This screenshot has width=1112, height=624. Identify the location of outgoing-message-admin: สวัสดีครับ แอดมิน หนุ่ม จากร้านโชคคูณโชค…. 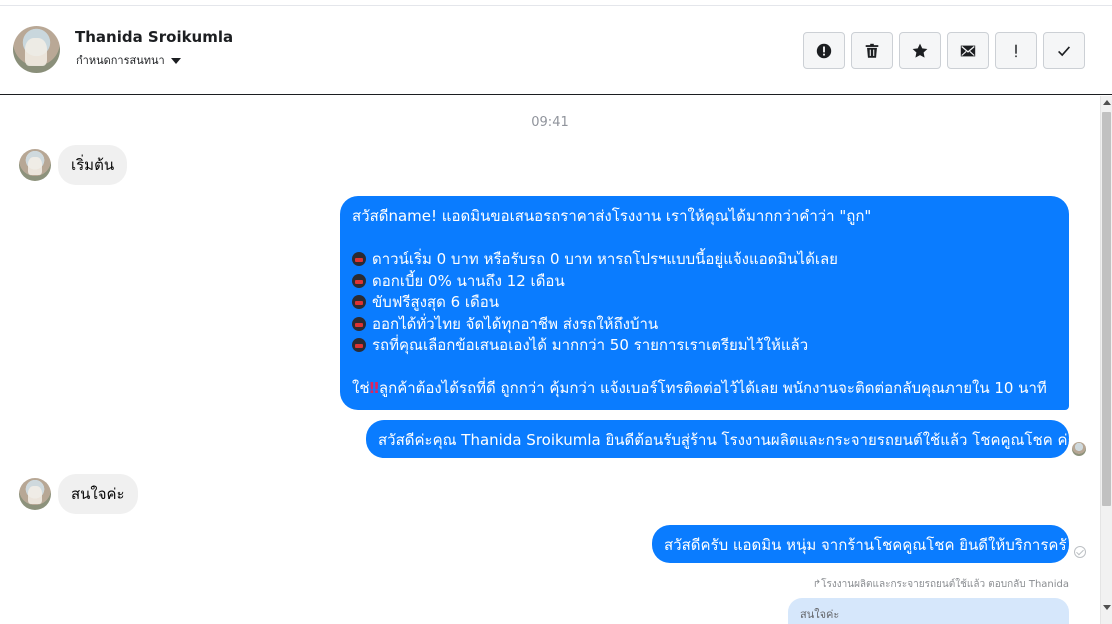
(860, 544).